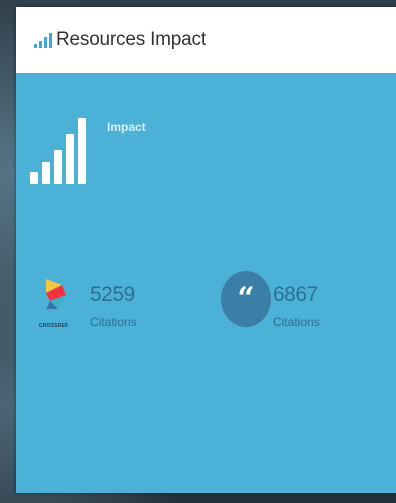  I want to click on quote-citation-caption: Citations, so click(296, 322).